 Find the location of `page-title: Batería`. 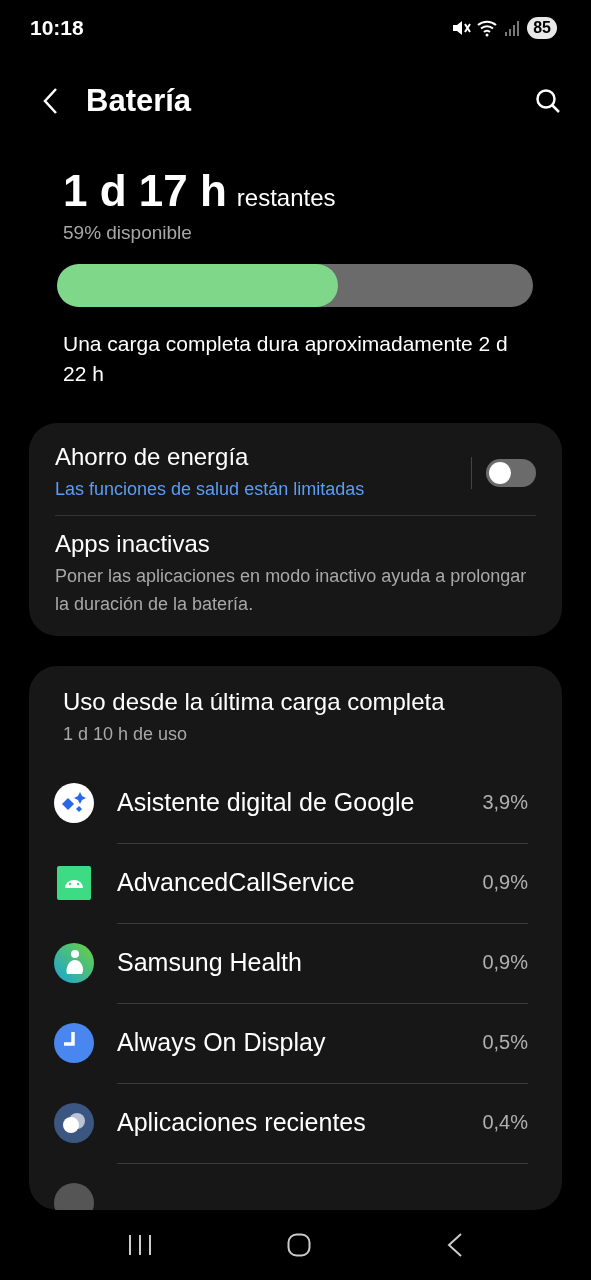

page-title: Batería is located at coordinates (139, 101).